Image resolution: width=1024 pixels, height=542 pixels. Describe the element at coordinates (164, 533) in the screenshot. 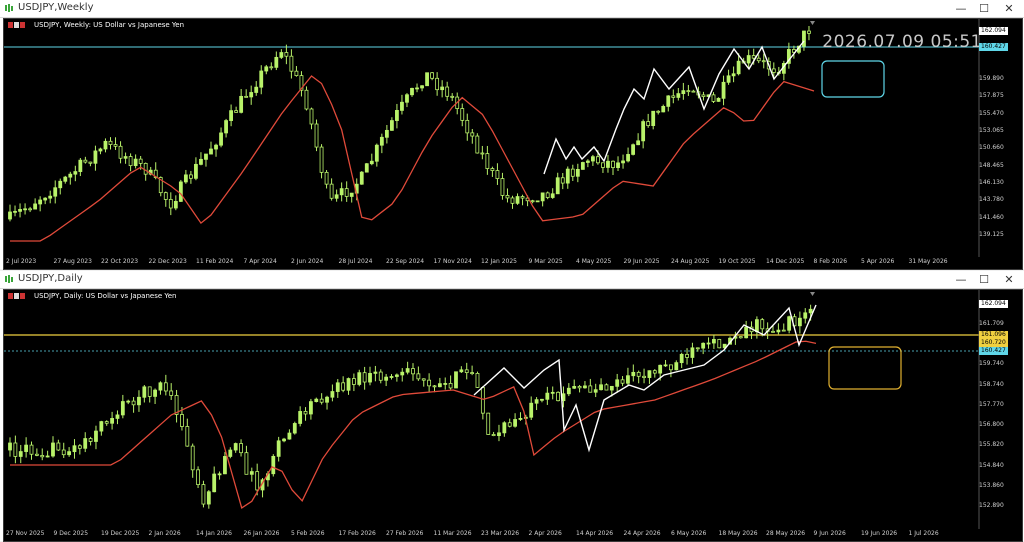

I see `time-tick-label: 2 Jan 2026` at that location.